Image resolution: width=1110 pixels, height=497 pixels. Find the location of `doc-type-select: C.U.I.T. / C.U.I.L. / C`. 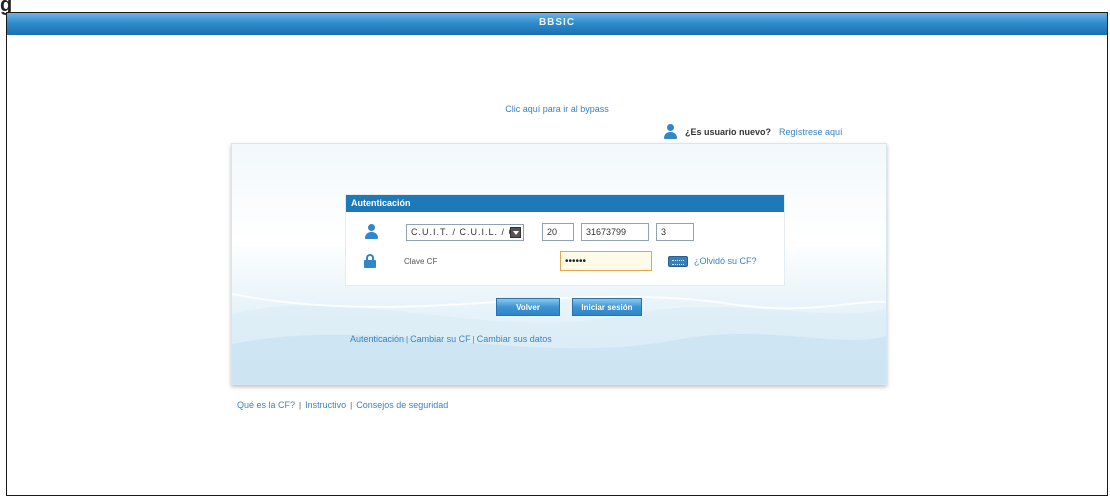

doc-type-select: C.U.I.T. / C.U.I.L. / C is located at coordinates (465, 232).